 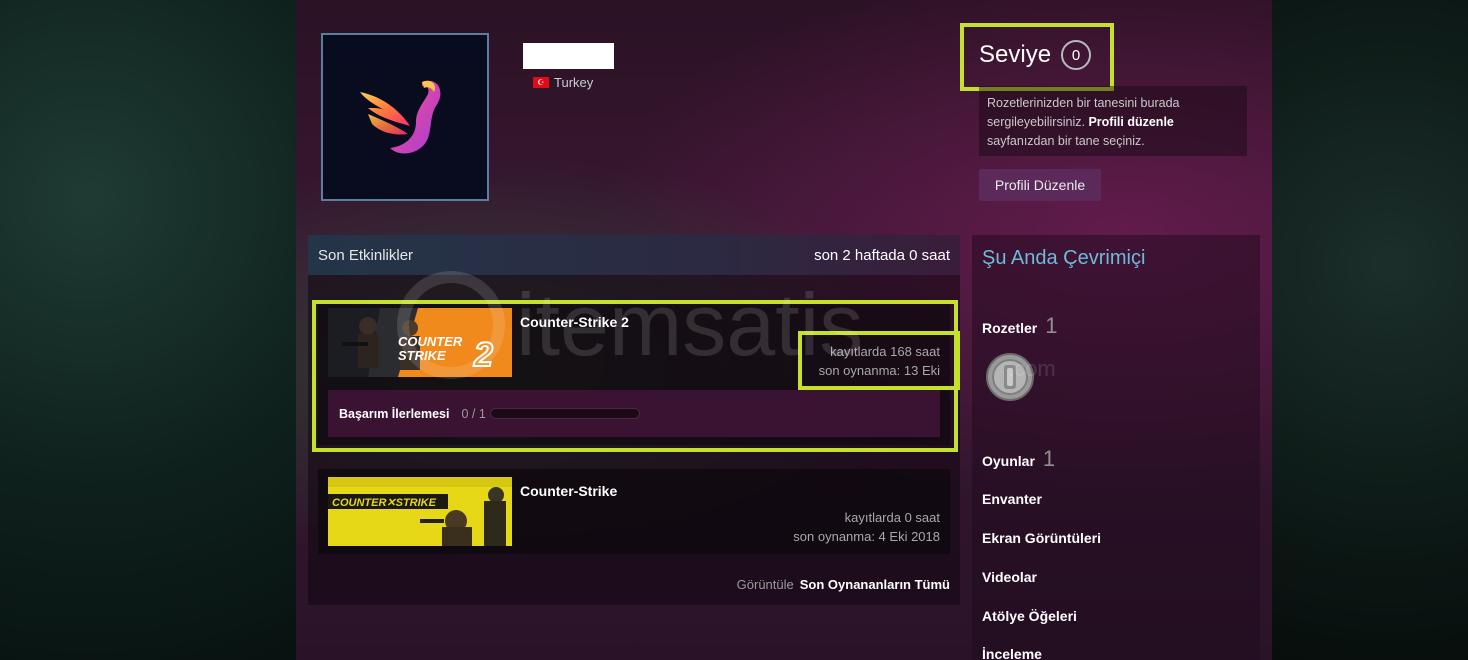 What do you see at coordinates (892, 517) in the screenshot?
I see `game-hours-cs: kayıtlarda 0 saat` at bounding box center [892, 517].